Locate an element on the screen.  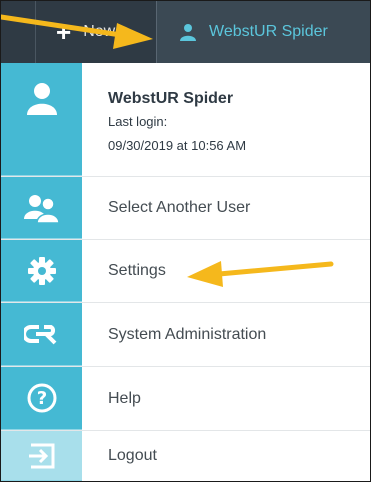
logout-icon-cell is located at coordinates (41, 456).